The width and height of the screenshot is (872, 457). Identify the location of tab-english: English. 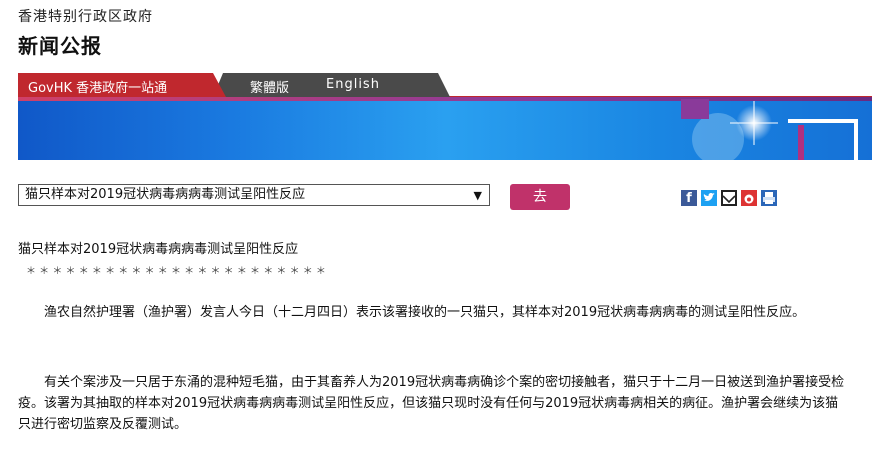
(353, 84).